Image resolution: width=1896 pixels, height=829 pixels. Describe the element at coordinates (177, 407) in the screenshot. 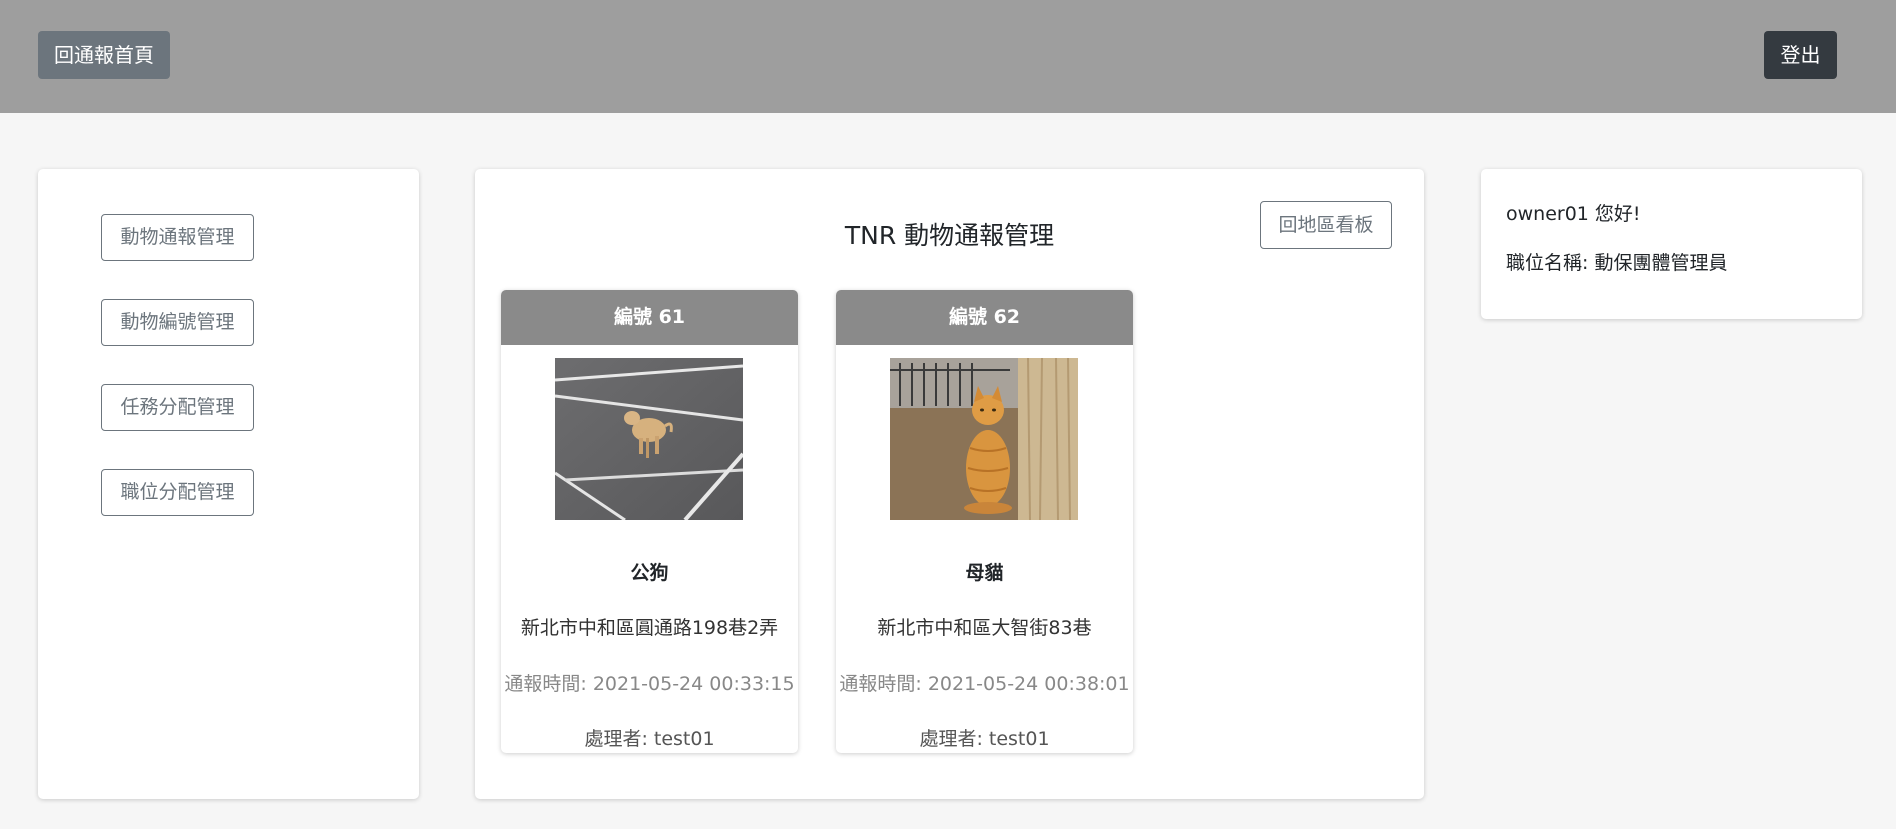

I see `sidebar-item-task-assignment: 任務分配管理` at that location.